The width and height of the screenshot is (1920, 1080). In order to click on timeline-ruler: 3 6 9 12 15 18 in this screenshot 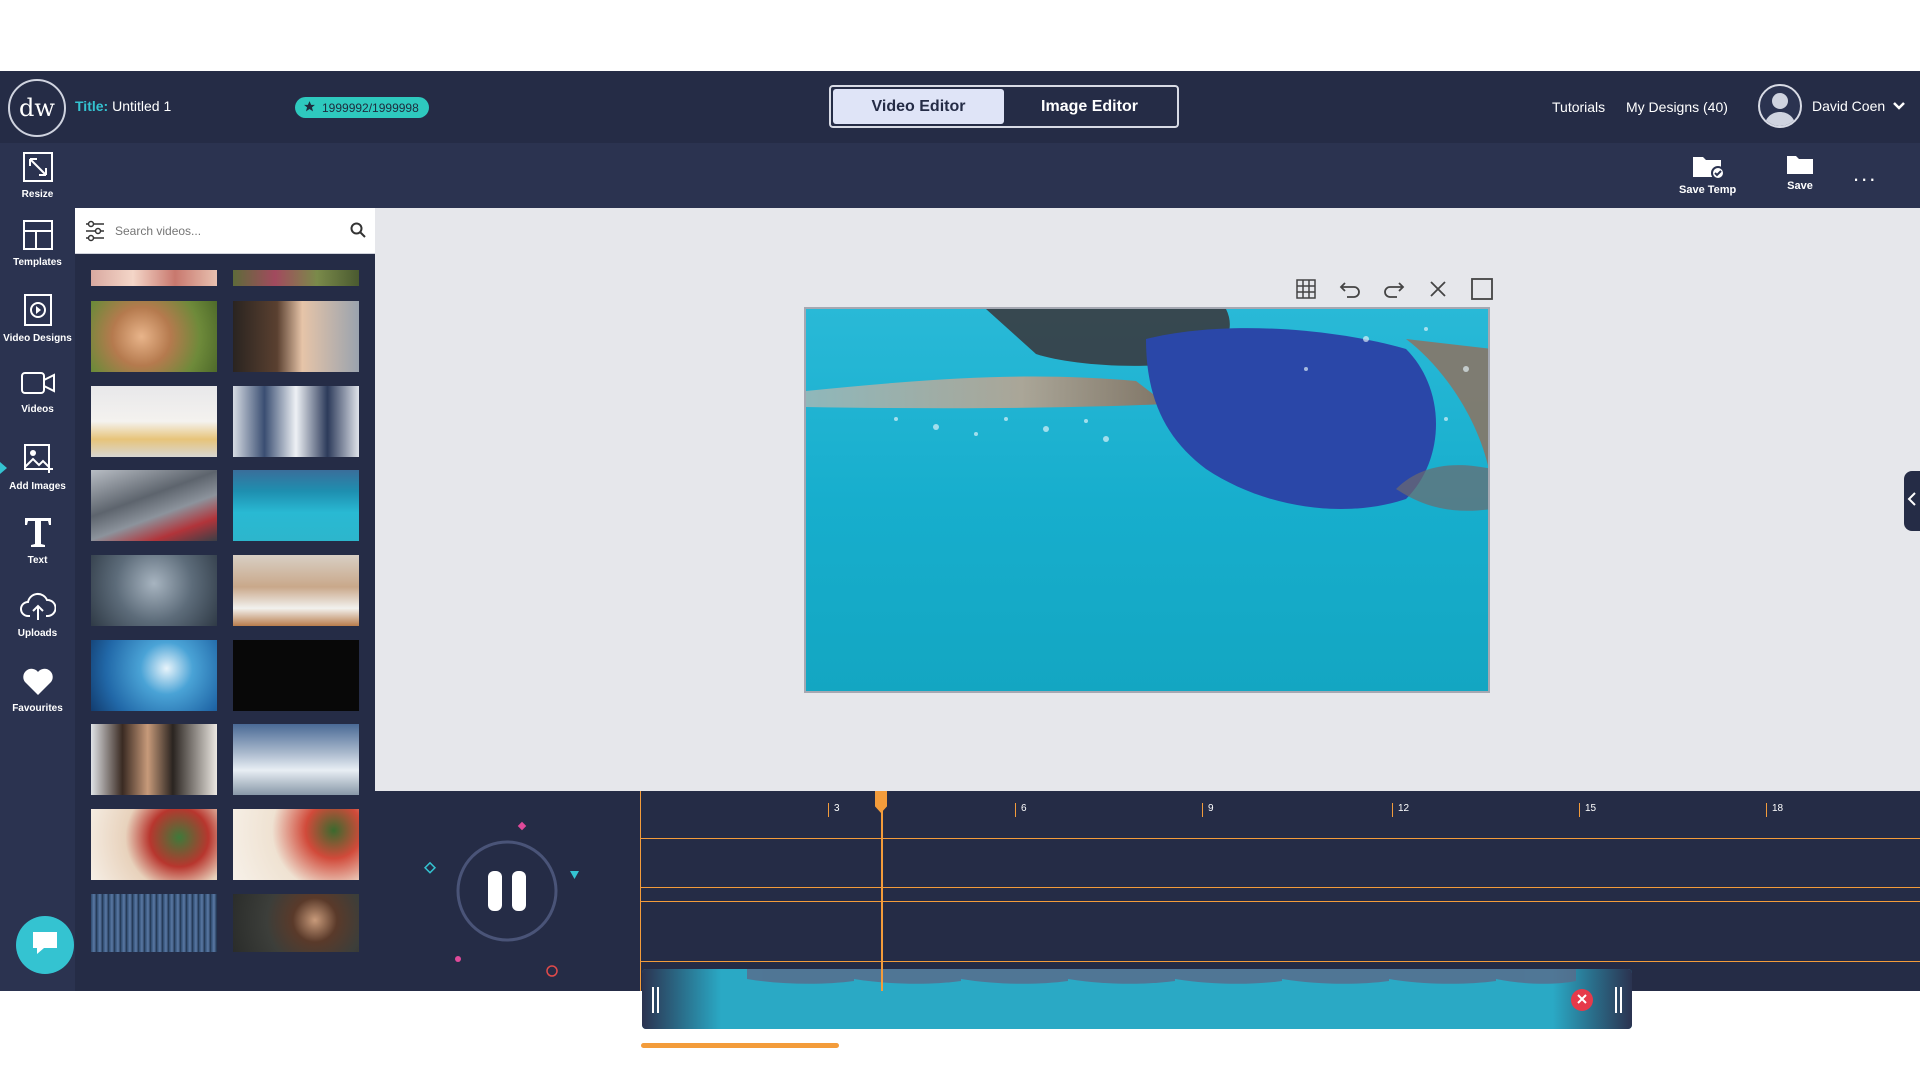, I will do `click(1280, 891)`.